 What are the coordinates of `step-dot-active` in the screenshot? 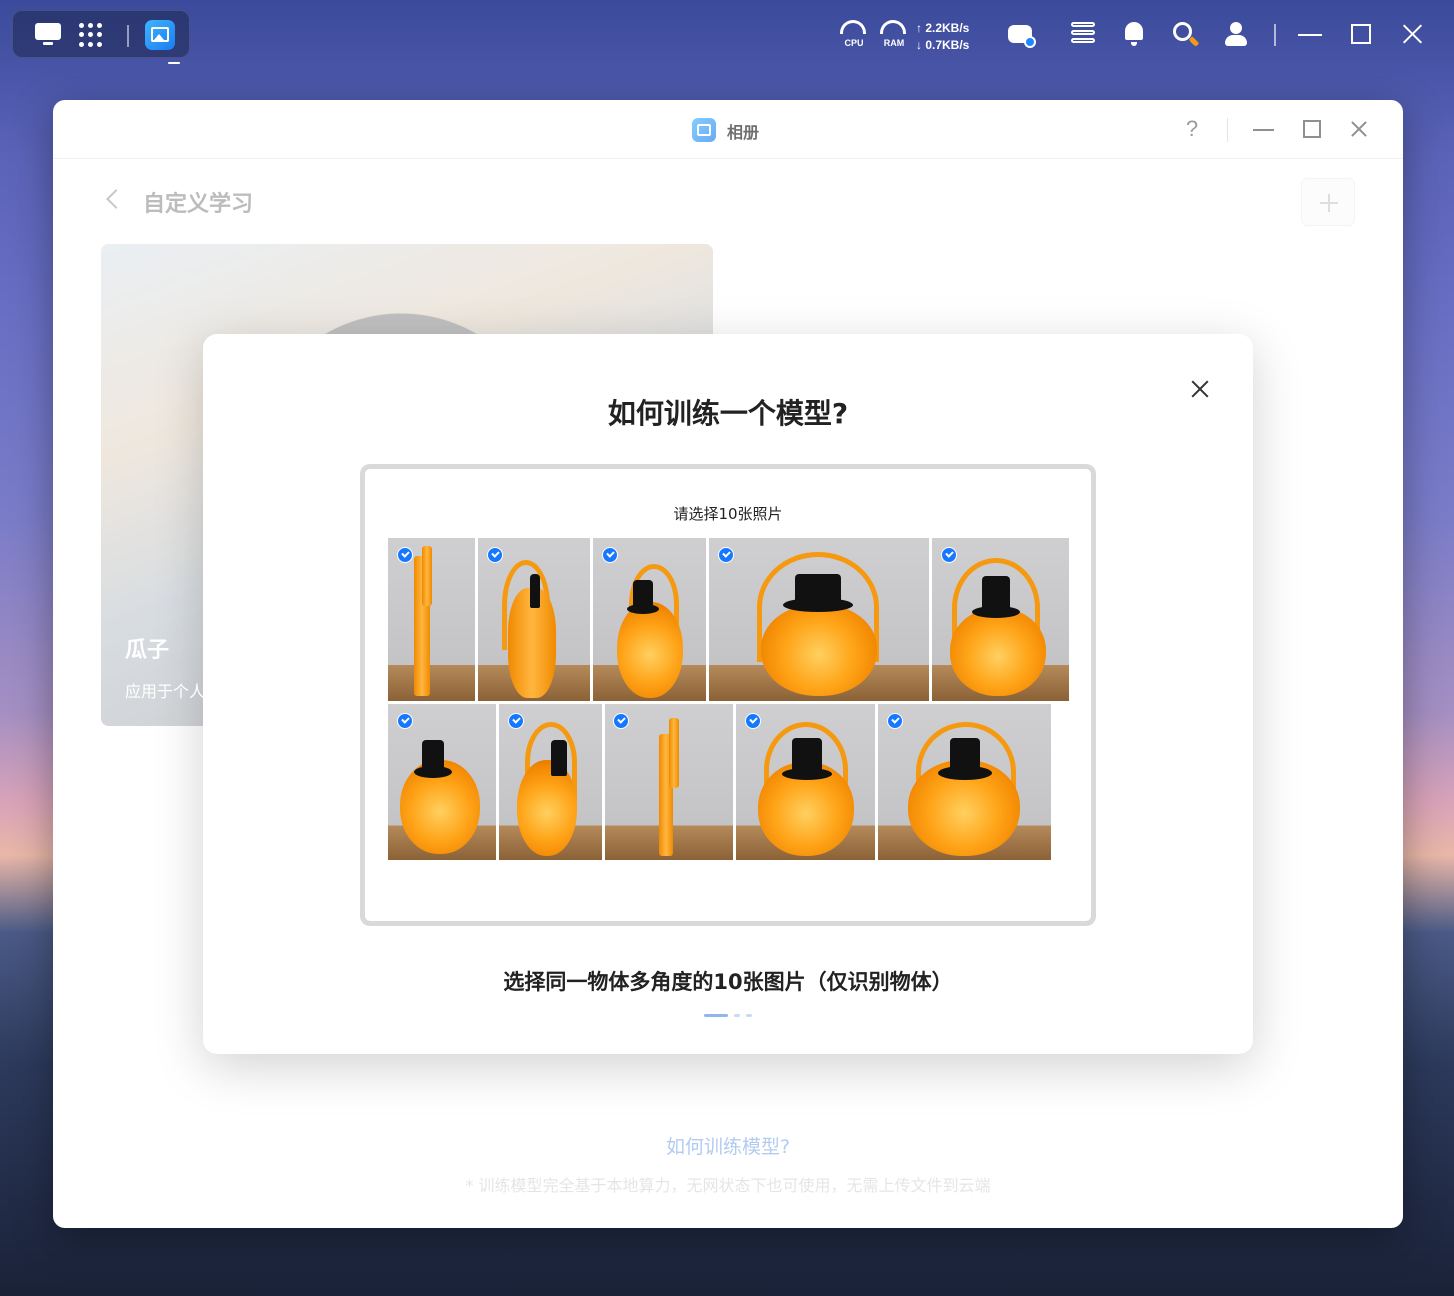 It's located at (716, 1015).